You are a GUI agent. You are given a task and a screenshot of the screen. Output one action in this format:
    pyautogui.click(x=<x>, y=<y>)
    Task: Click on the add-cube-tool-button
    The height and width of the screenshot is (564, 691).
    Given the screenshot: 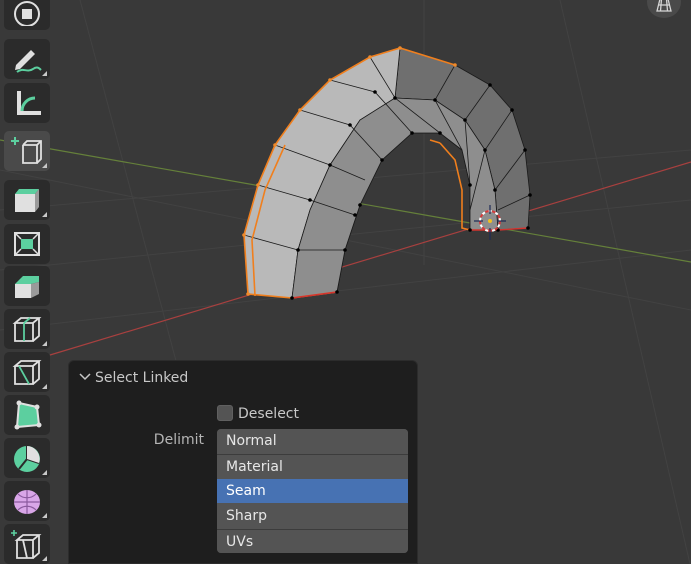 What is the action you would take?
    pyautogui.click(x=27, y=151)
    